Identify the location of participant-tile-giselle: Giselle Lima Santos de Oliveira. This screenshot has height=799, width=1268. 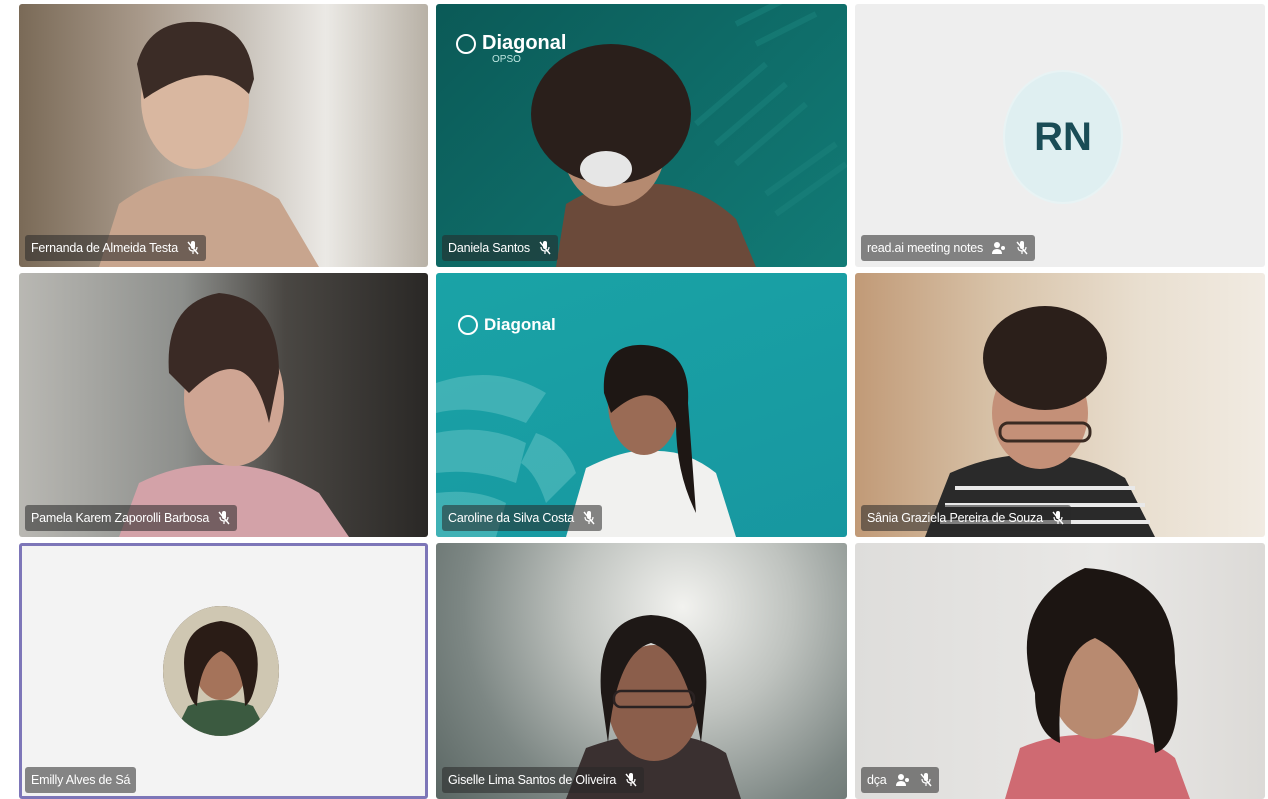
(641, 671).